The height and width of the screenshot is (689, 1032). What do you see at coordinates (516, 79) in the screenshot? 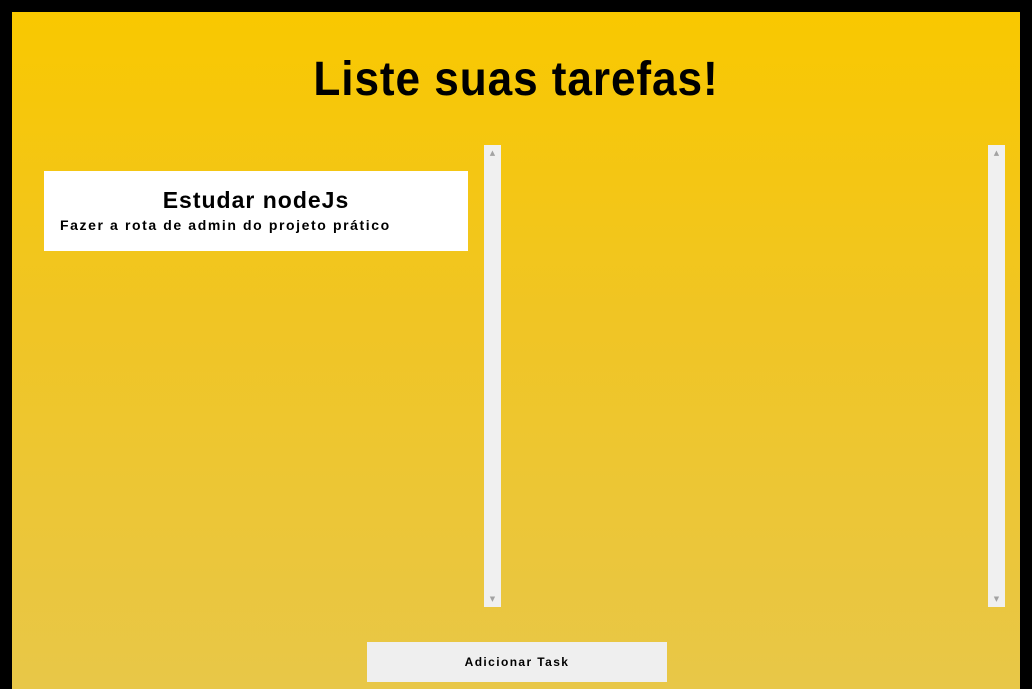
I see `page-title: Liste suas tarefas!` at bounding box center [516, 79].